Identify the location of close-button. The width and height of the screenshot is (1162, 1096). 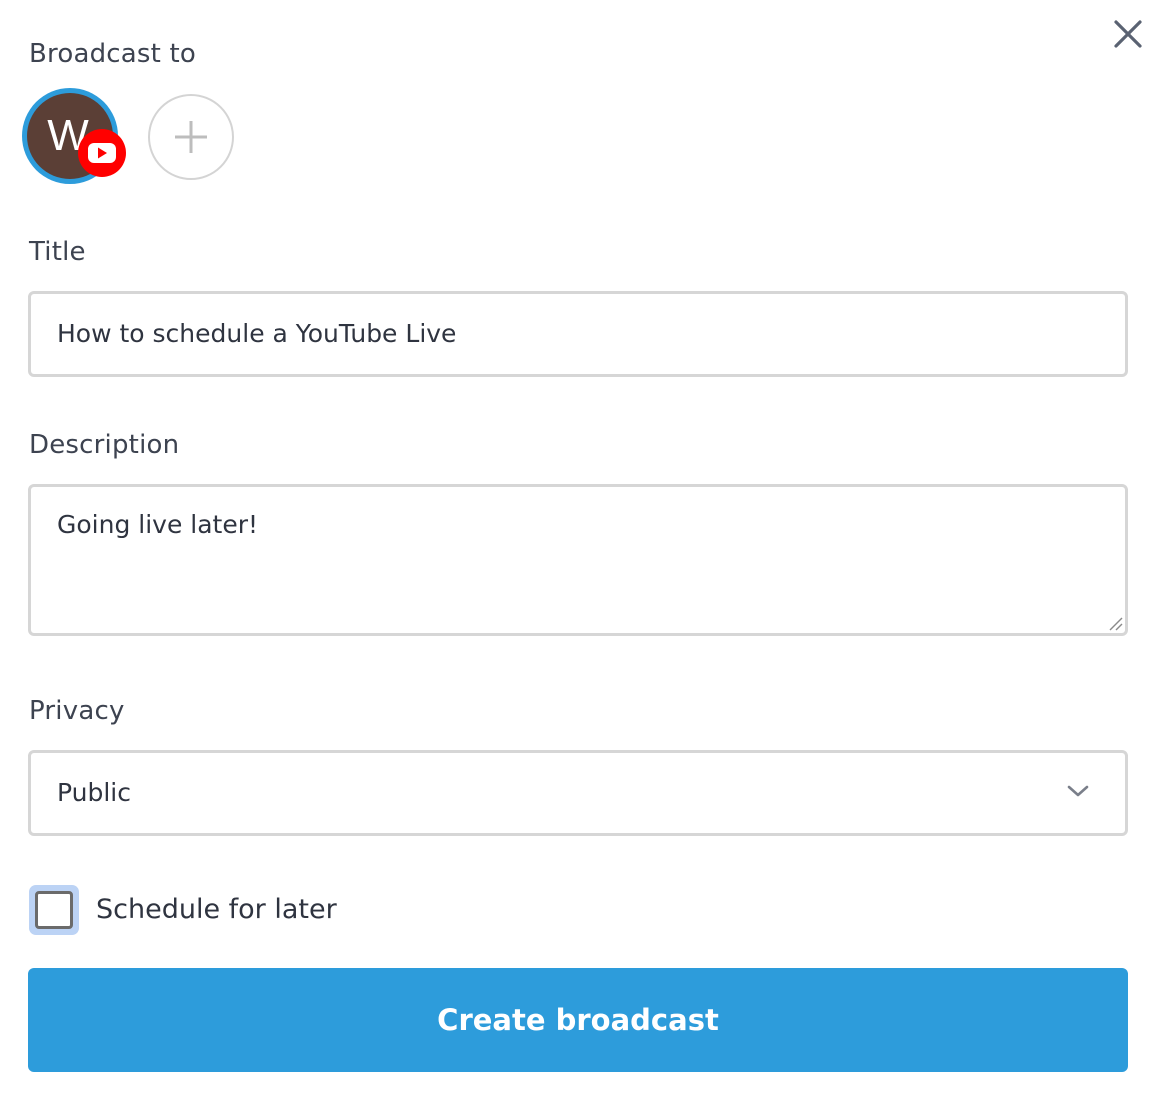
(1128, 34).